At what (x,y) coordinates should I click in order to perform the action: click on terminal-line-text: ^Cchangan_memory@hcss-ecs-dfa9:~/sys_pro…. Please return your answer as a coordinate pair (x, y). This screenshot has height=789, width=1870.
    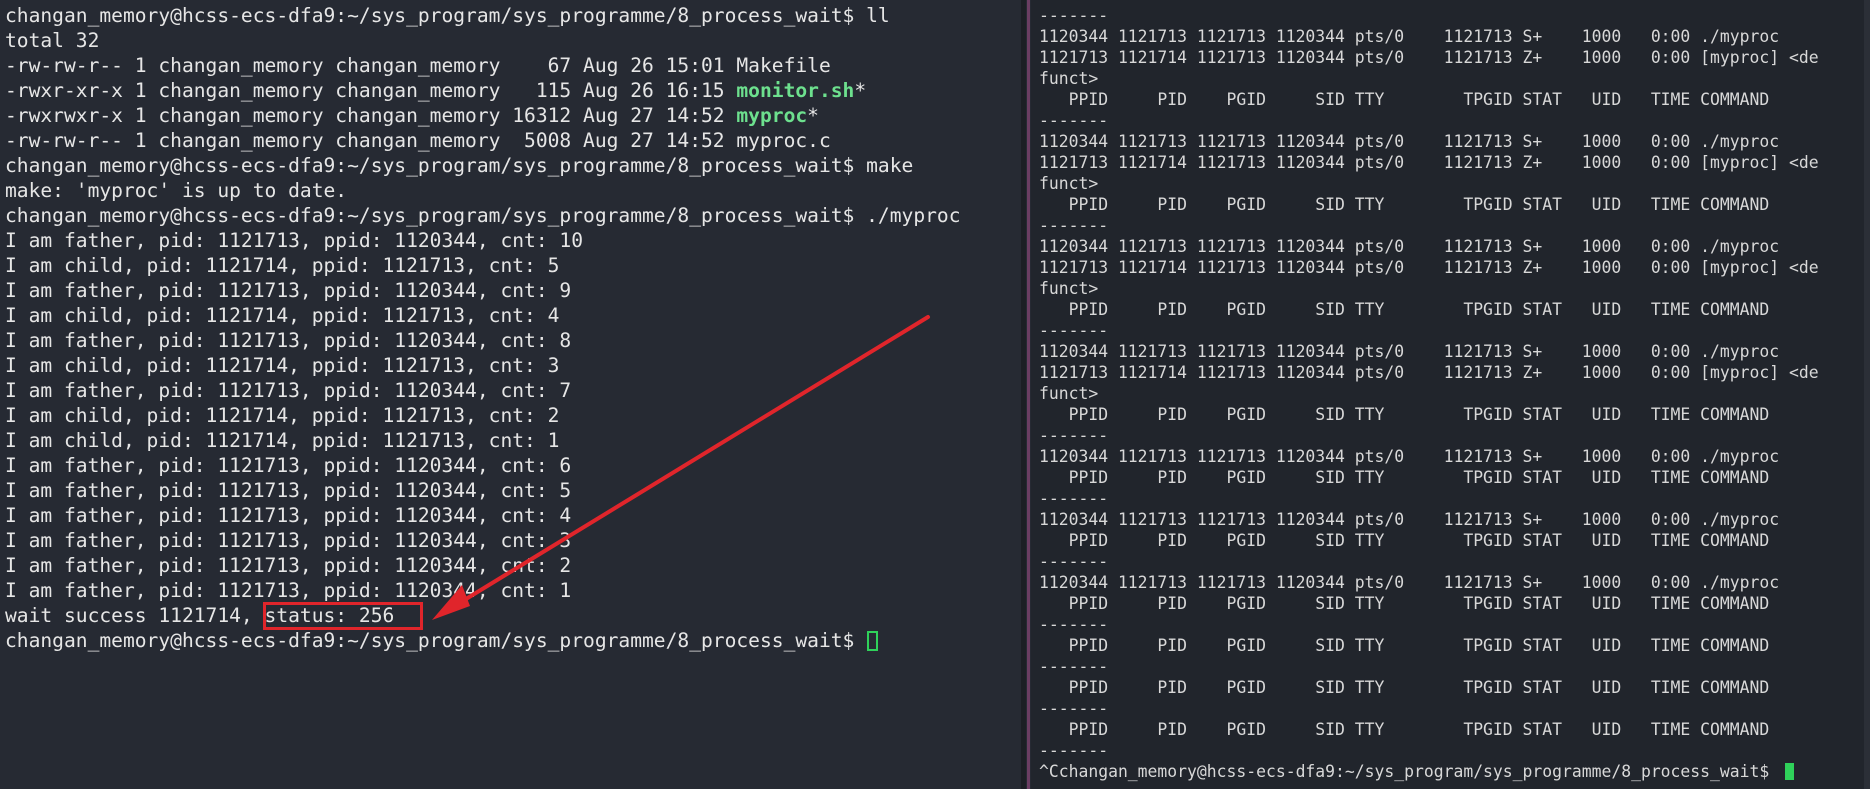
    Looking at the image, I should click on (1409, 771).